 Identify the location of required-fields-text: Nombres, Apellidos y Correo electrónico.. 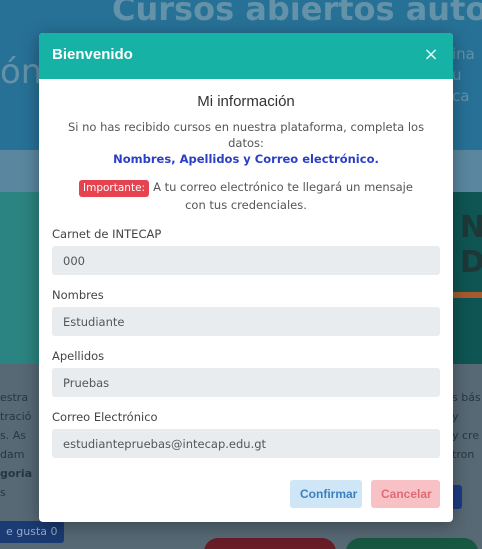
(246, 159).